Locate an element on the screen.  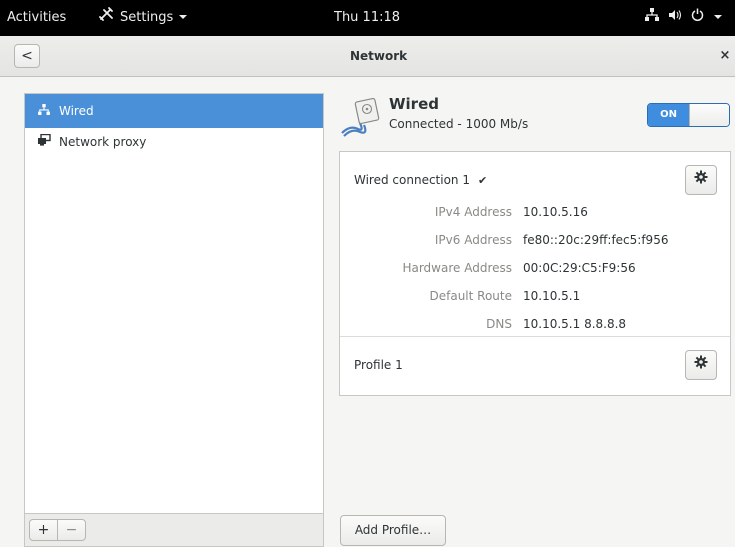
system-tray is located at coordinates (684, 18).